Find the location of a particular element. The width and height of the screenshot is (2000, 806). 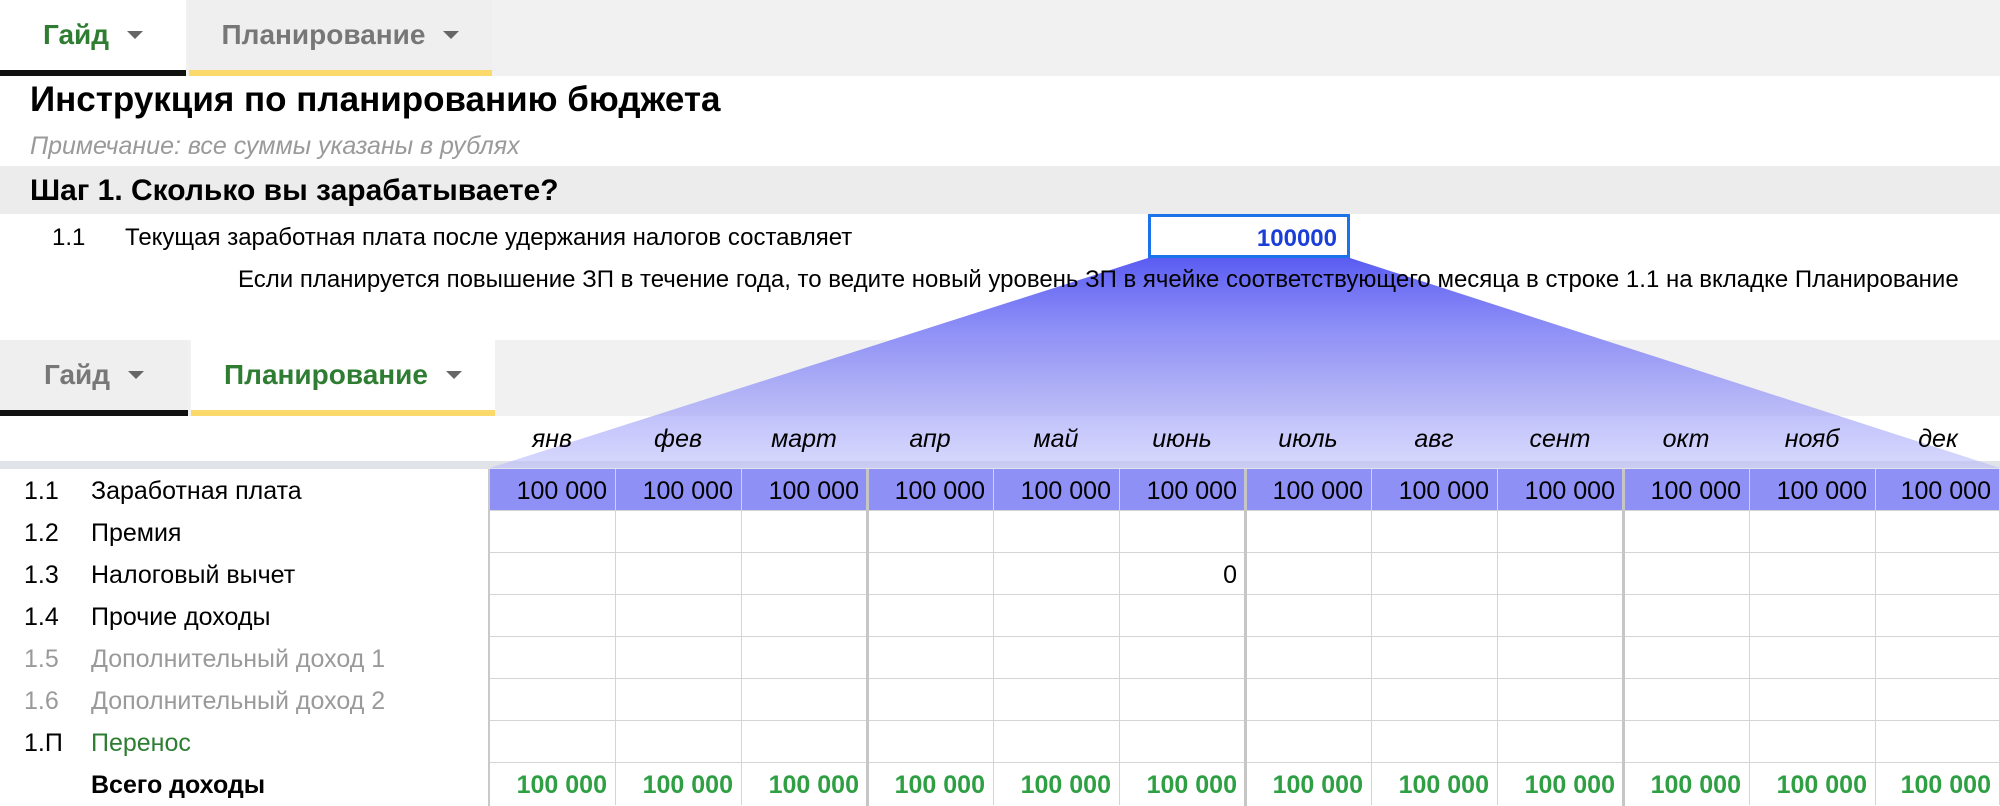

tab-planning-lower: Планирование is located at coordinates (343, 378).